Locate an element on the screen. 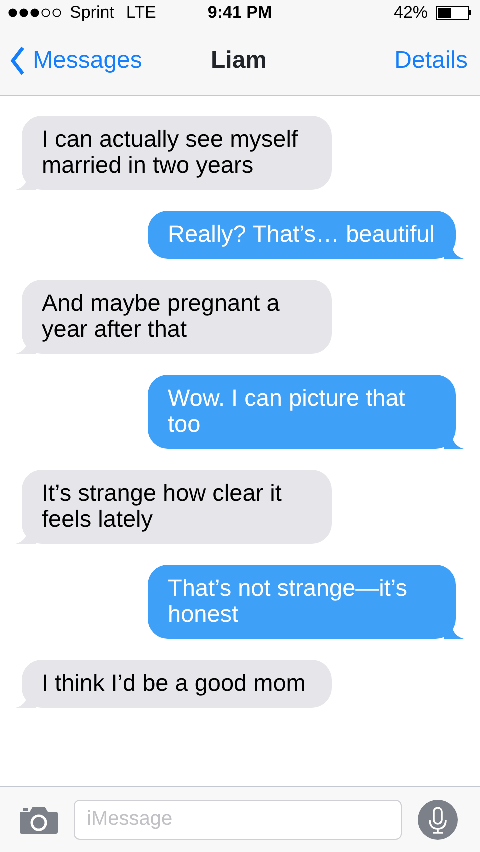 Image resolution: width=480 pixels, height=852 pixels. sent-message-bubble: That’s not strange—it’s honest is located at coordinates (306, 602).